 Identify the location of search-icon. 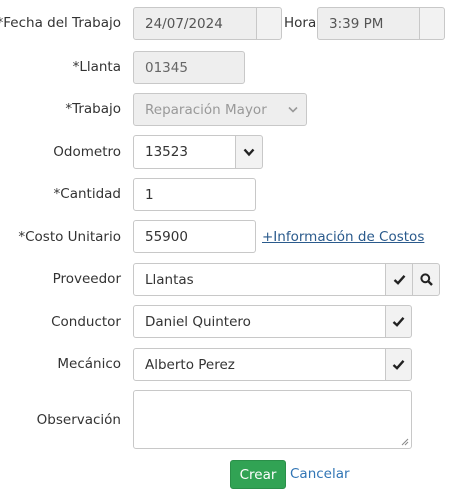
(426, 279).